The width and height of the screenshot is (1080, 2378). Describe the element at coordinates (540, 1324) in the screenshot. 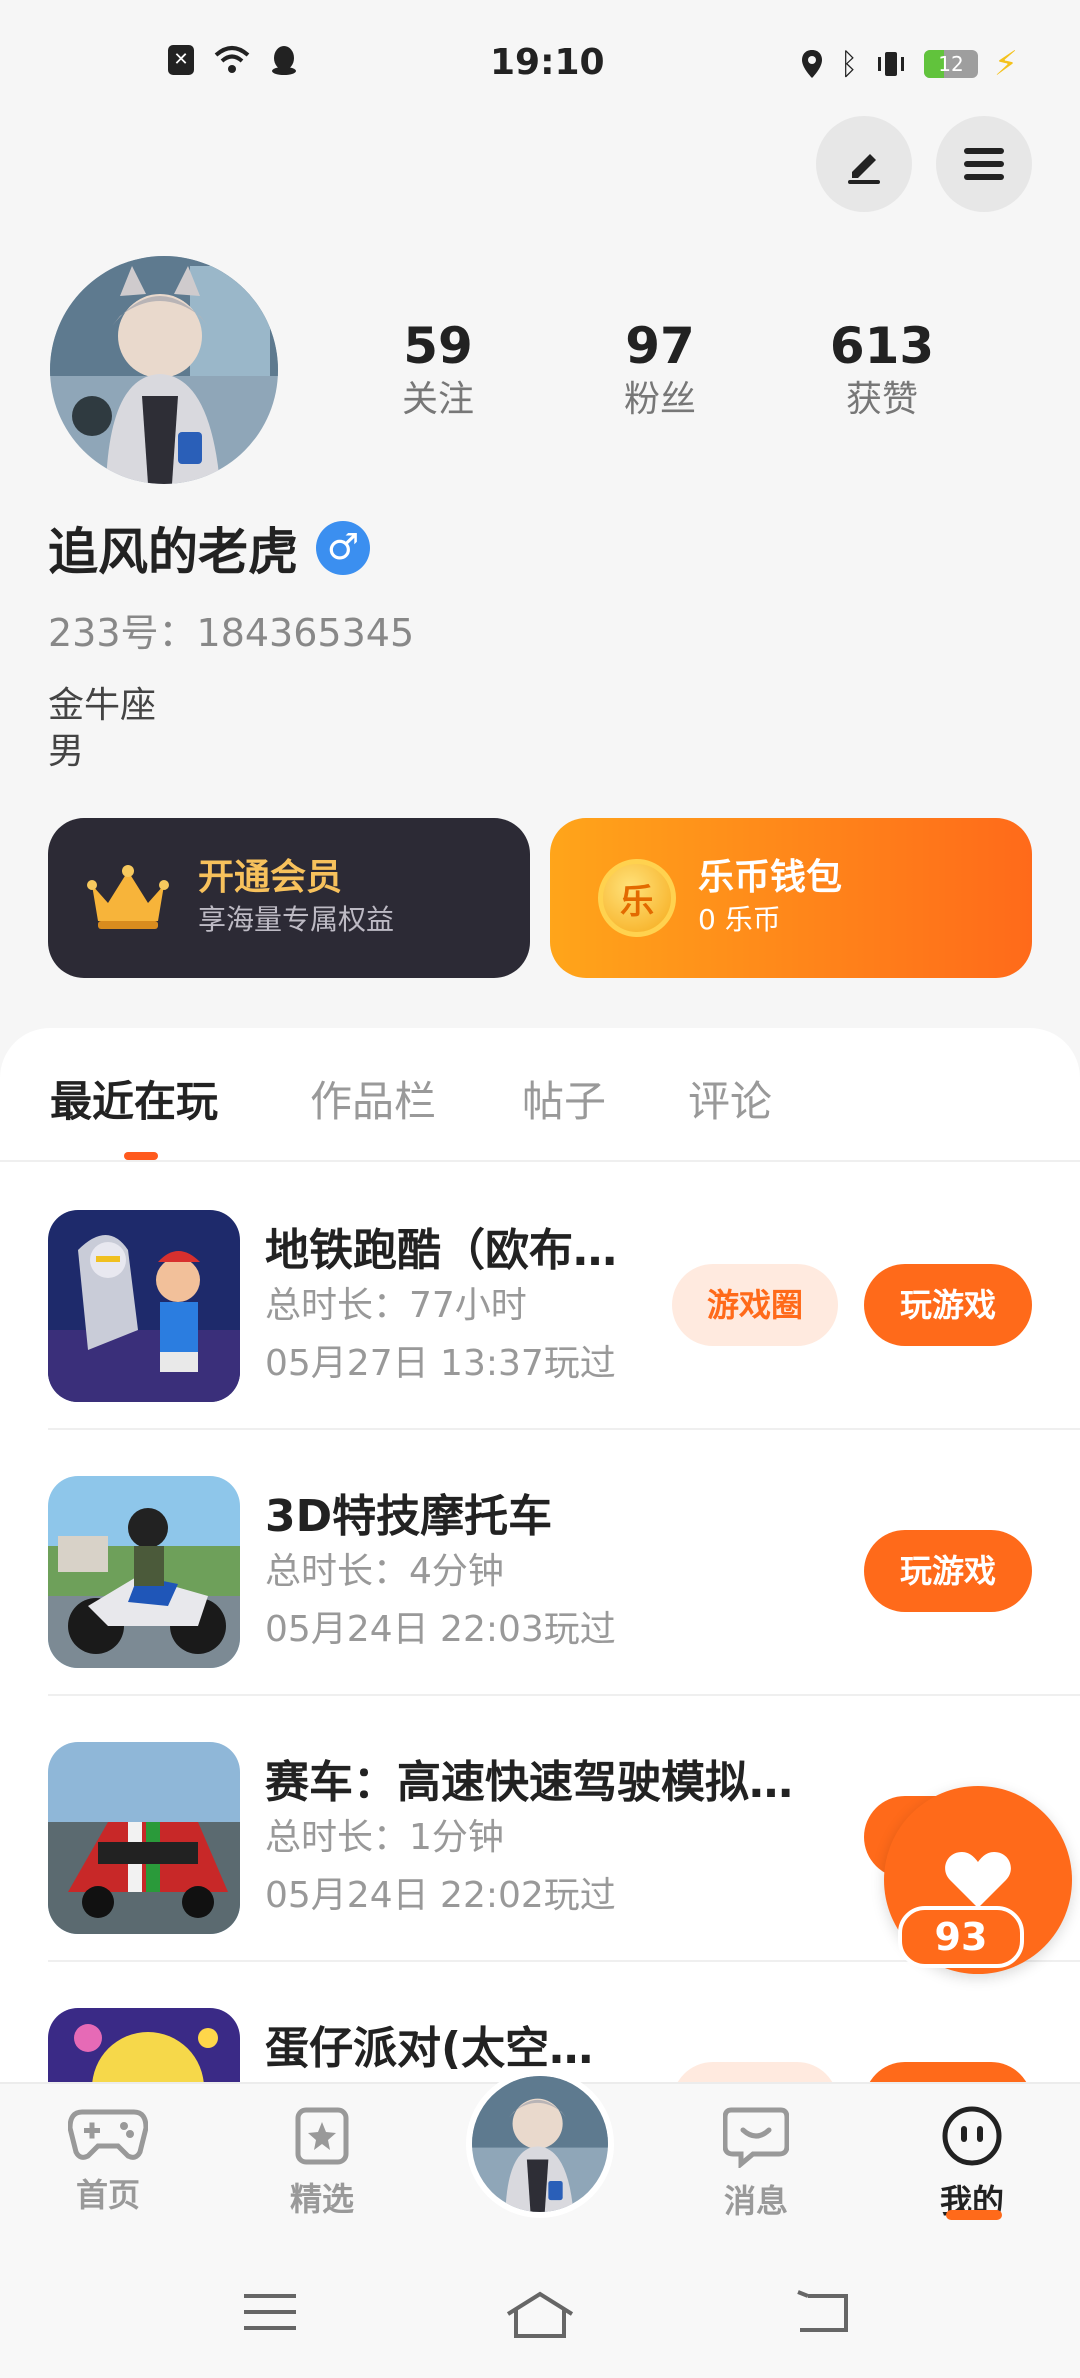

I see `game-row: 地铁跑酷（欧布… 总时长：77小时 05月27日 13:37玩过 游戏圈 玩游戏` at that location.